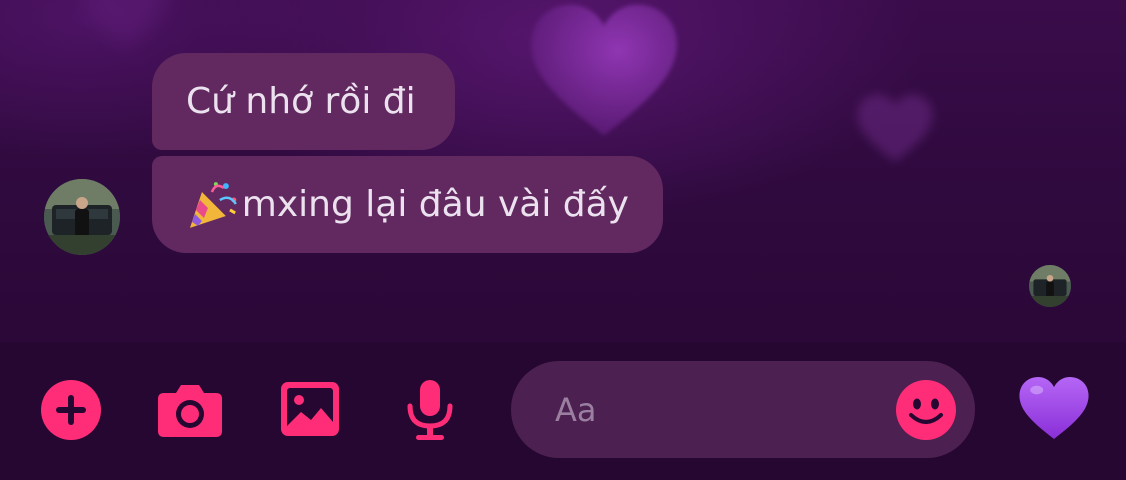 Image resolution: width=1126 pixels, height=480 pixels. I want to click on smiley-icon, so click(926, 410).